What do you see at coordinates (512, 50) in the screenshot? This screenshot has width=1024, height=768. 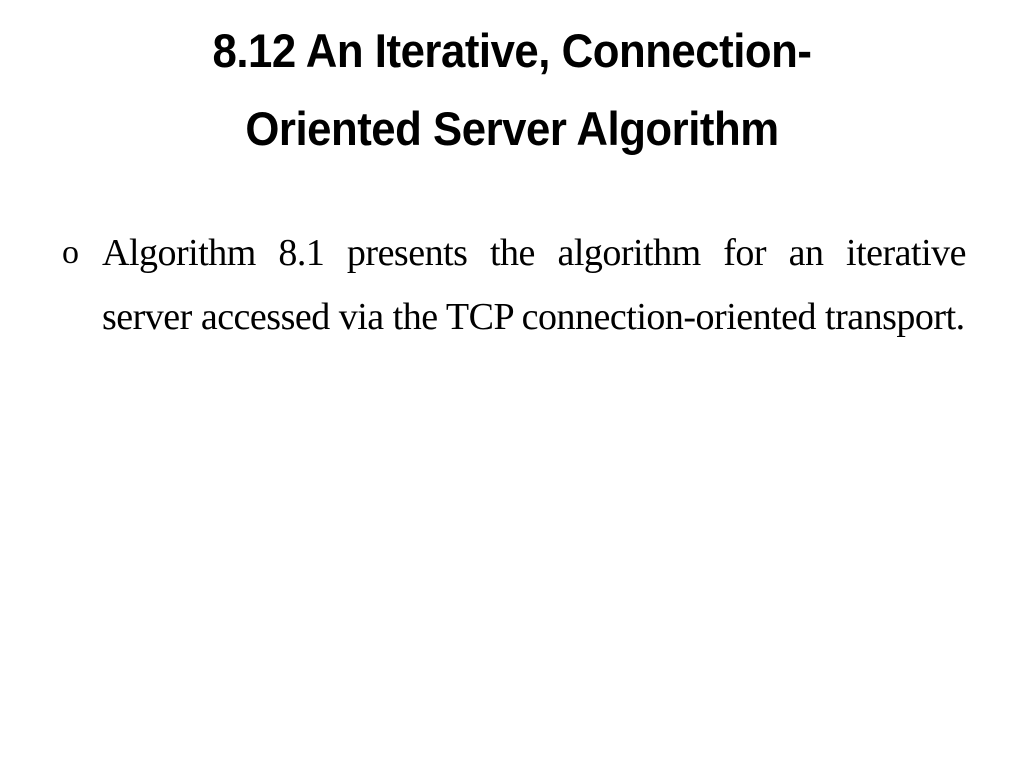 I see `slide-title-line-1: 8.12 An Iterative, Connection-` at bounding box center [512, 50].